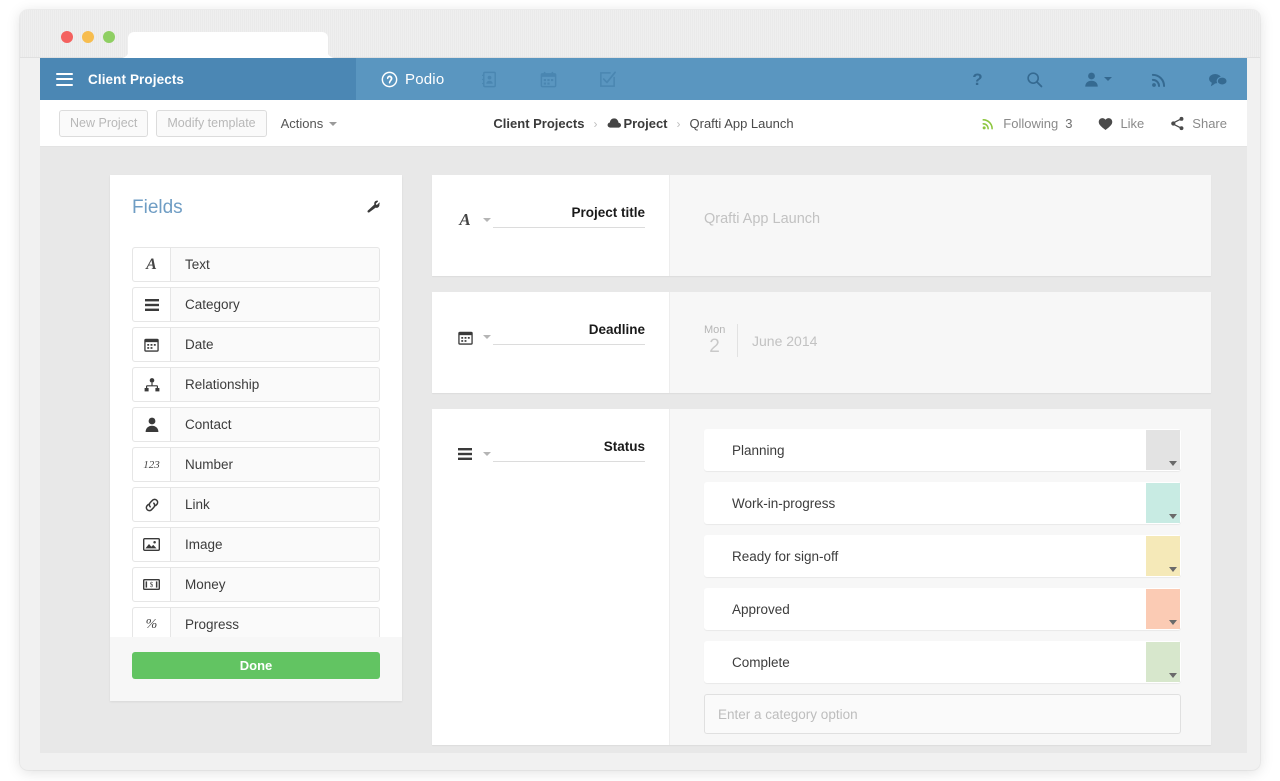 Image resolution: width=1280 pixels, height=781 pixels. Describe the element at coordinates (821, 342) in the screenshot. I see `field-card-deadline: Mon 2 June 2014` at that location.